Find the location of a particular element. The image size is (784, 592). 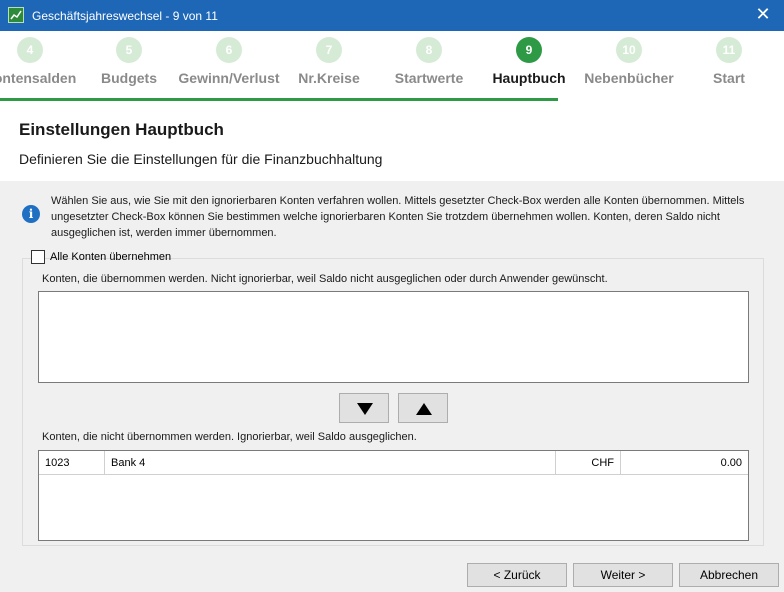

app-chart-icon is located at coordinates (16, 15).